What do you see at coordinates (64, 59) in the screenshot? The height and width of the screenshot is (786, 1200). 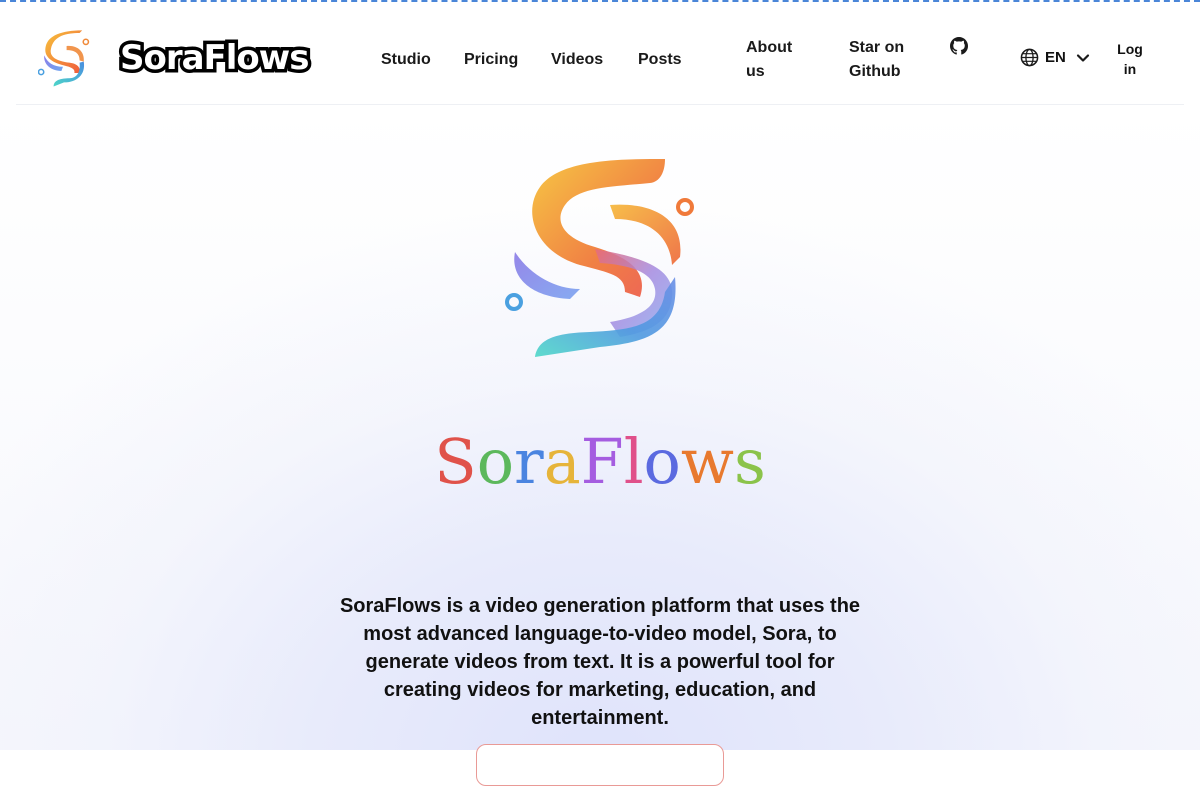 I see `logo-icon` at bounding box center [64, 59].